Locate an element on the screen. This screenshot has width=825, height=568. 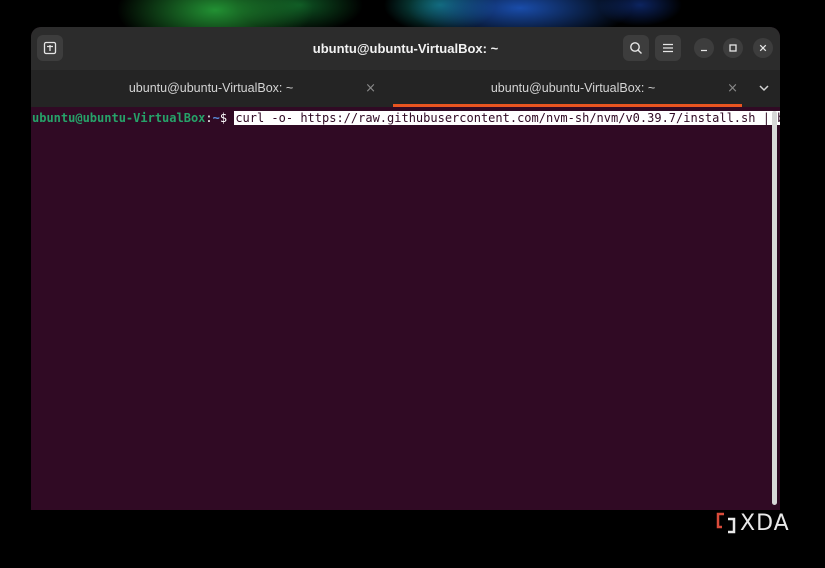
maximize-button is located at coordinates (733, 48).